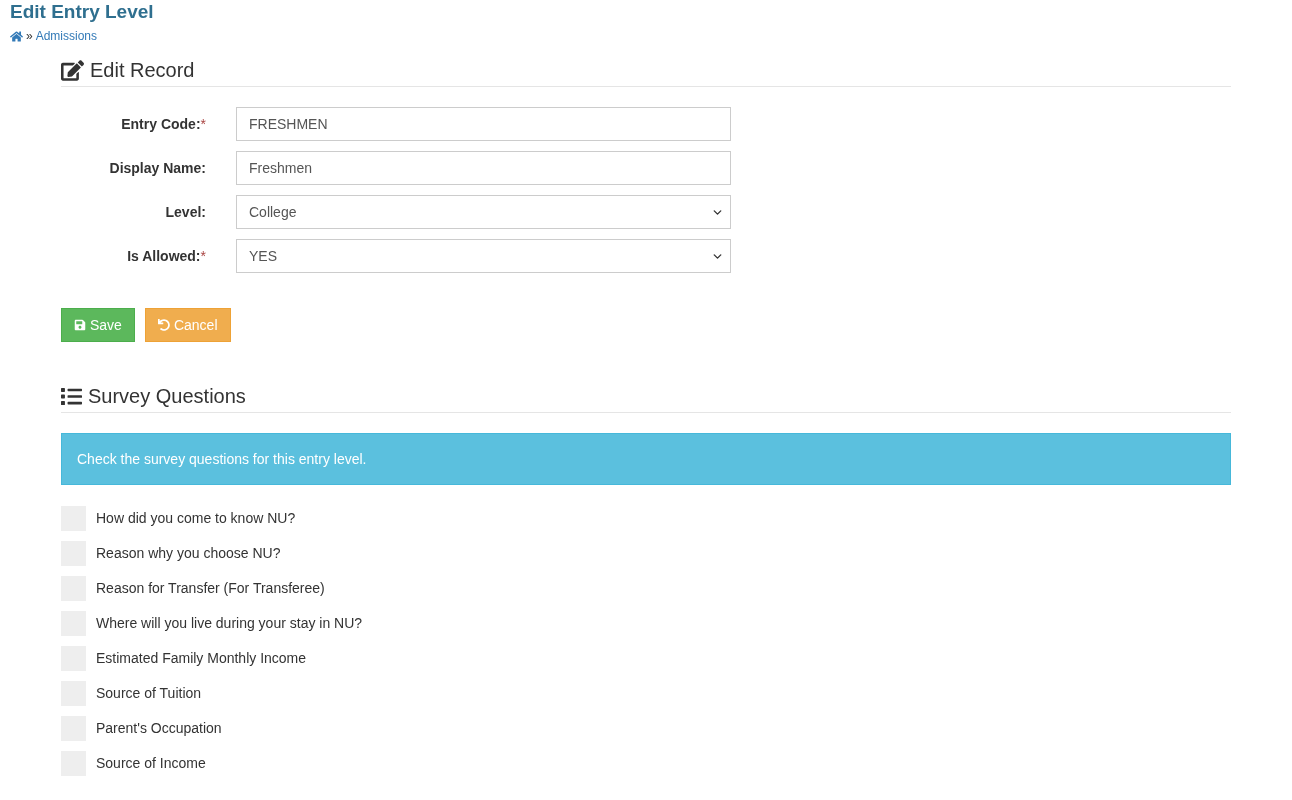 The image size is (1292, 800). I want to click on home-icon, so click(16, 36).